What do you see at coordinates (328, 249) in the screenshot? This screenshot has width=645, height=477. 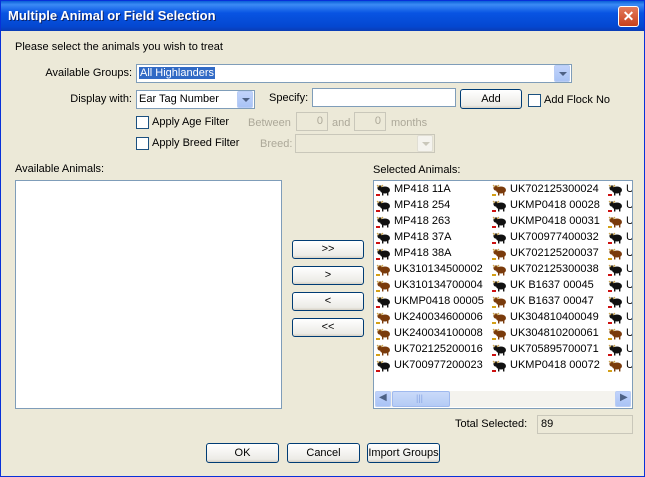 I see `move-all-right-button: >>` at bounding box center [328, 249].